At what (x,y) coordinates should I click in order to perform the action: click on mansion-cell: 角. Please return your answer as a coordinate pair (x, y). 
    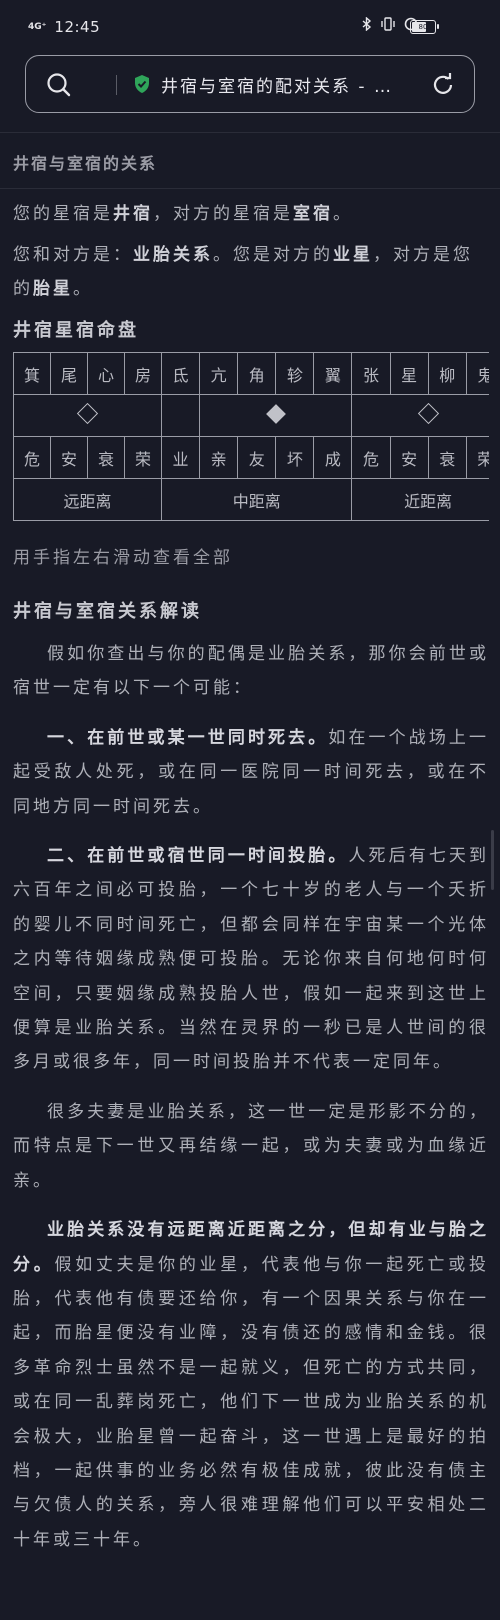
    Looking at the image, I should click on (257, 373).